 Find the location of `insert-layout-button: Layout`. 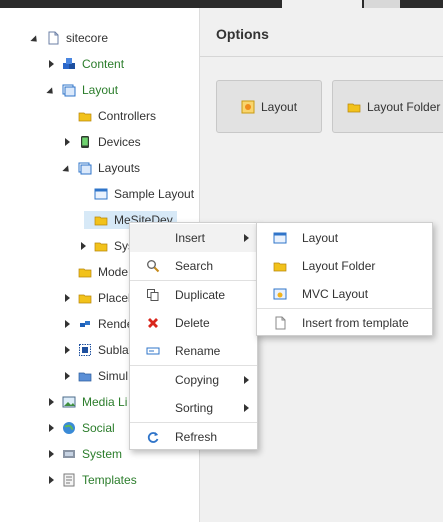

insert-layout-button: Layout is located at coordinates (269, 106).